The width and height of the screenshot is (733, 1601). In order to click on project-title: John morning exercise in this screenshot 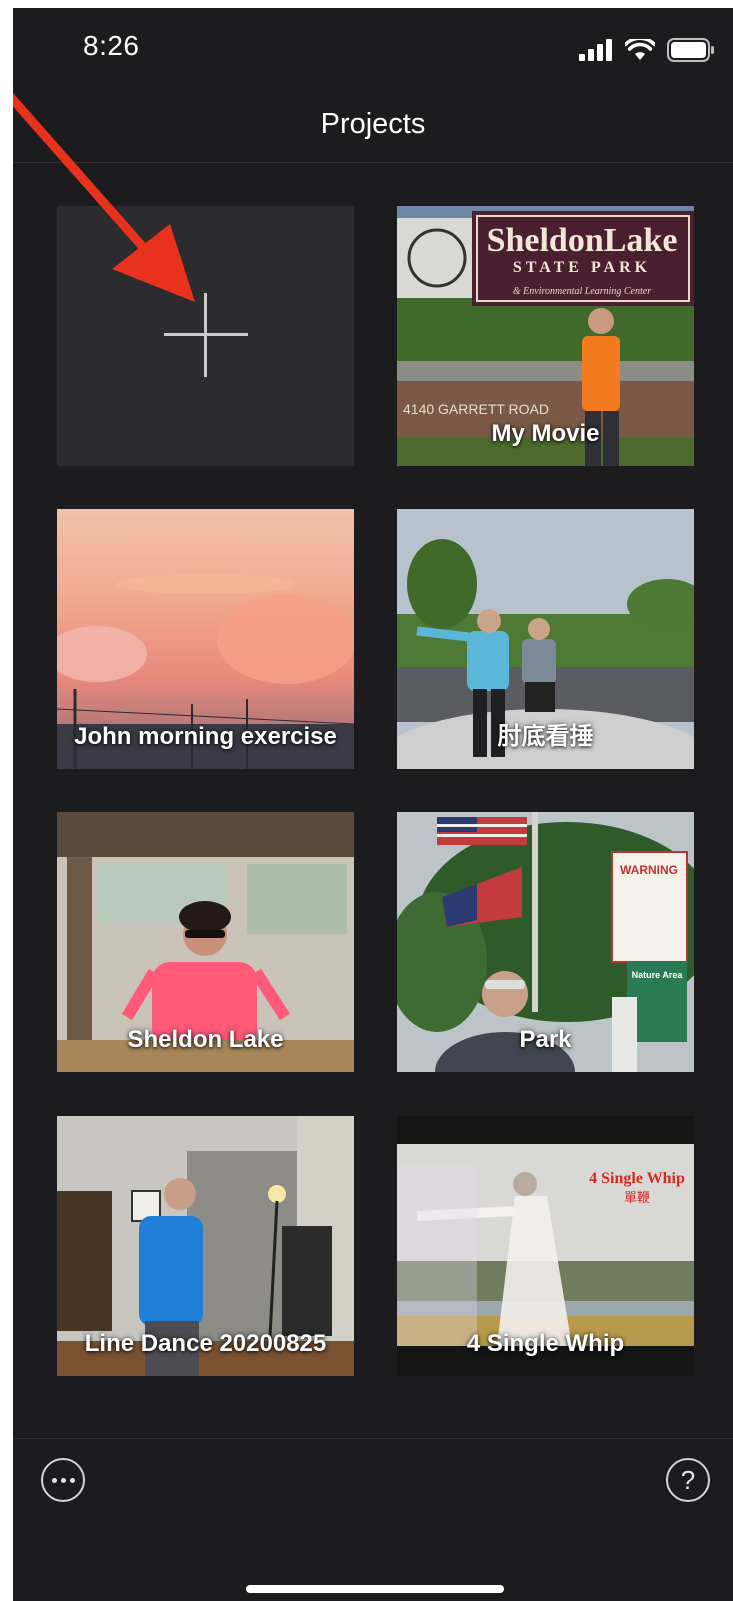, I will do `click(205, 736)`.